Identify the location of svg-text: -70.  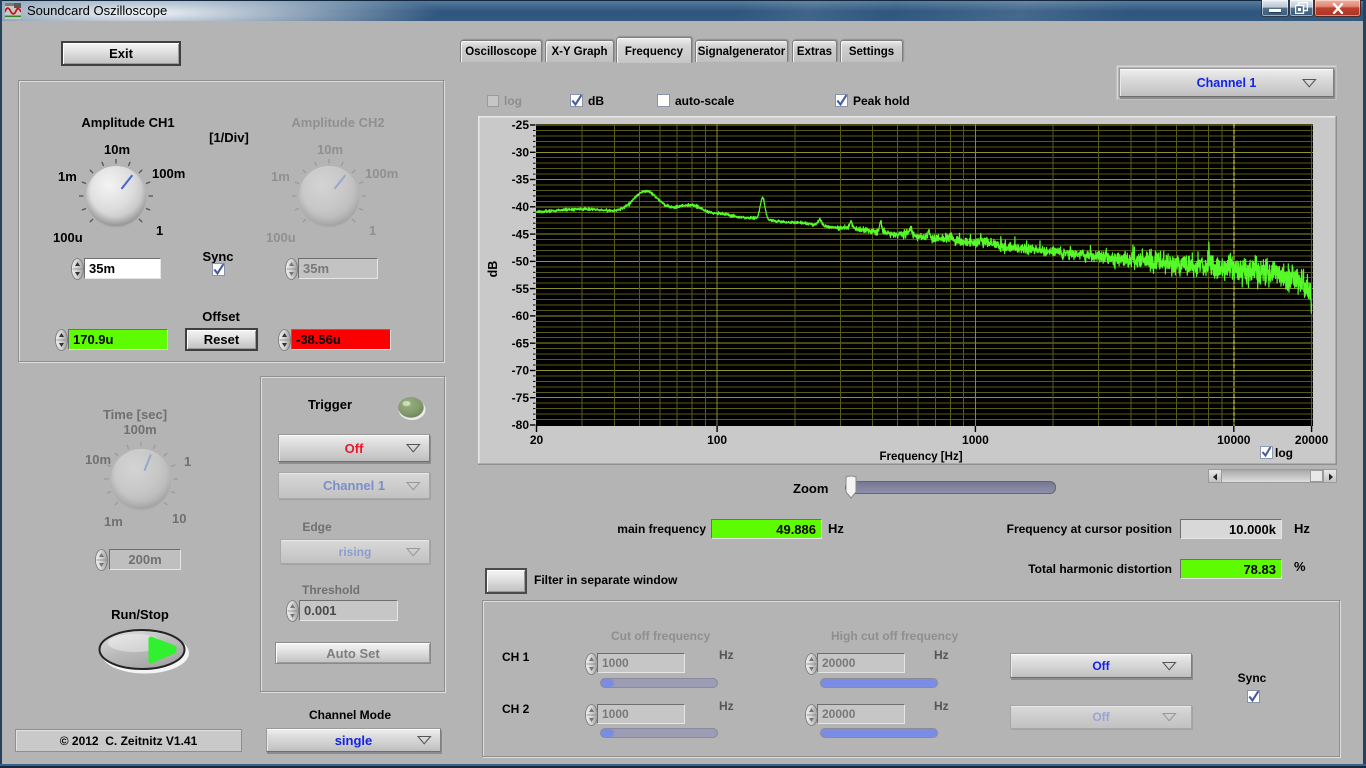
(521, 371).